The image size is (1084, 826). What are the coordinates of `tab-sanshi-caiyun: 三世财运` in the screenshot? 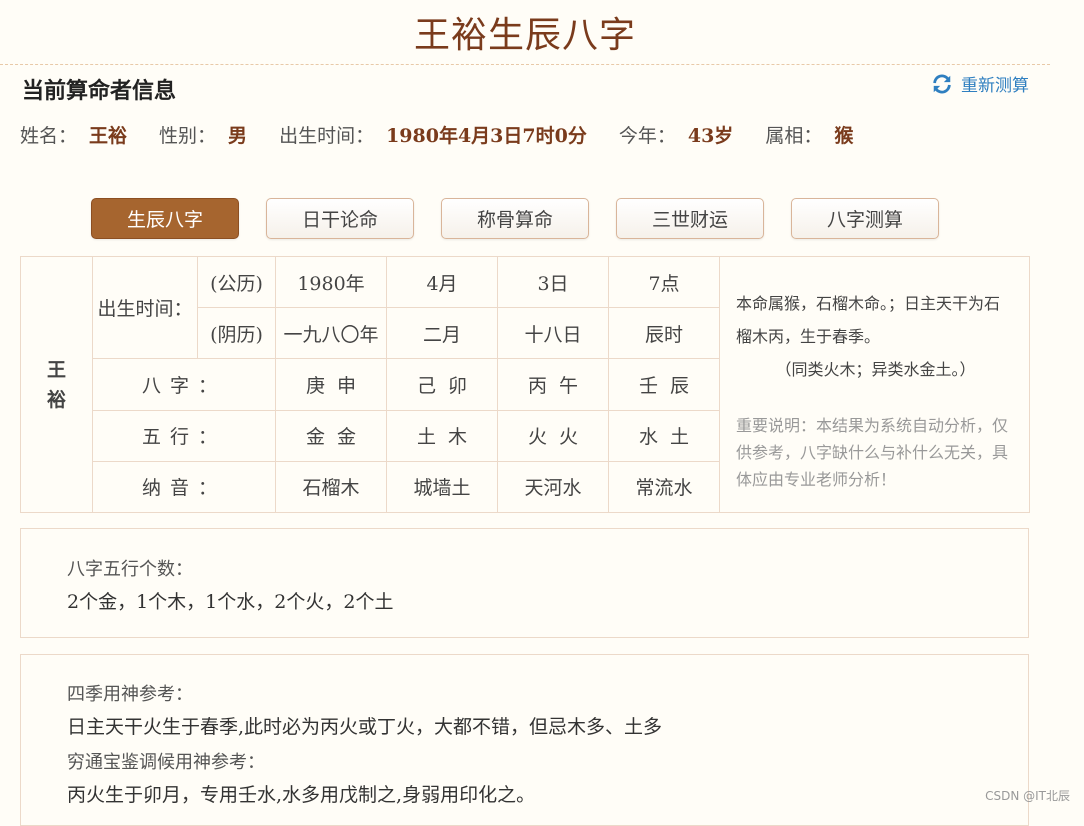 It's located at (690, 218).